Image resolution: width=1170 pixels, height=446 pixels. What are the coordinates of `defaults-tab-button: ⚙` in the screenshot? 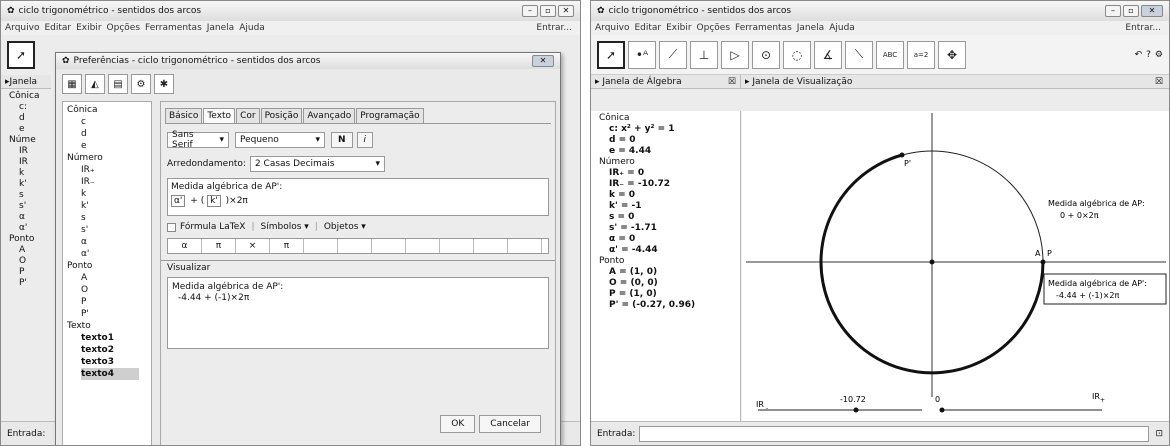 It's located at (141, 84).